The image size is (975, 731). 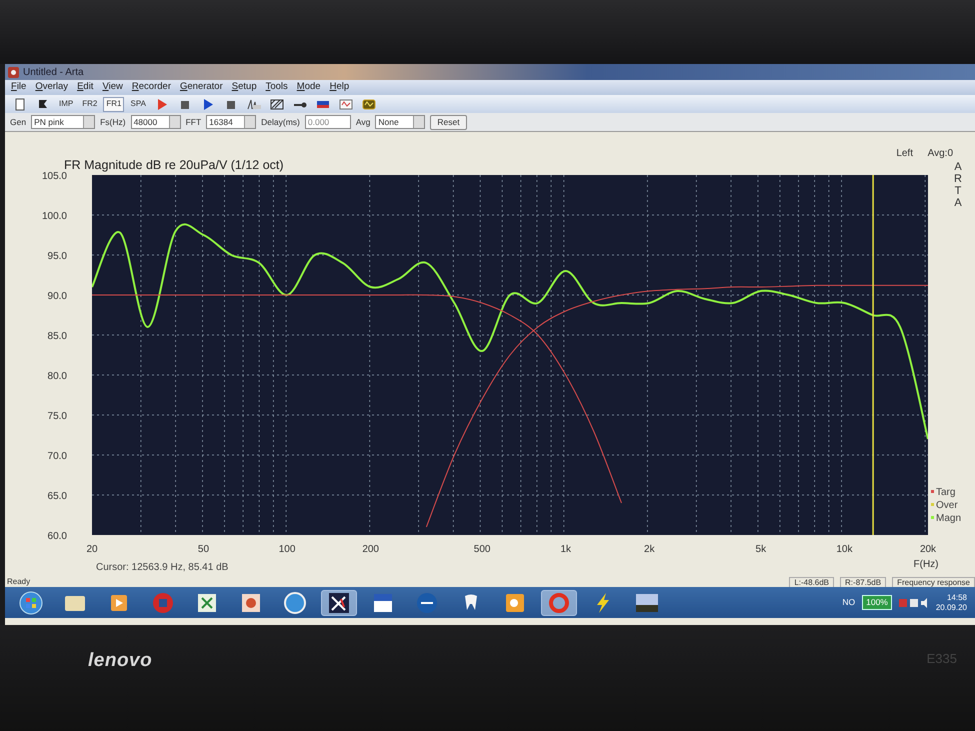 What do you see at coordinates (482, 549) in the screenshot?
I see `axis-tick-label: 500` at bounding box center [482, 549].